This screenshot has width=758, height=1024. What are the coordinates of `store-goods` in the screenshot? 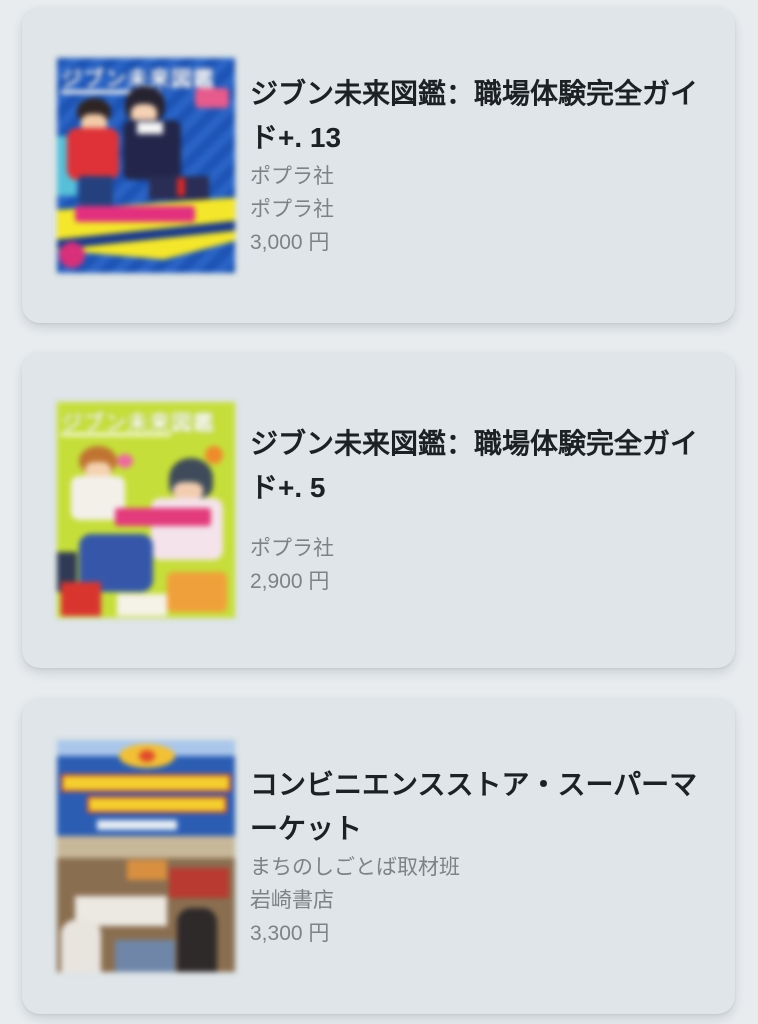 It's located at (147, 870).